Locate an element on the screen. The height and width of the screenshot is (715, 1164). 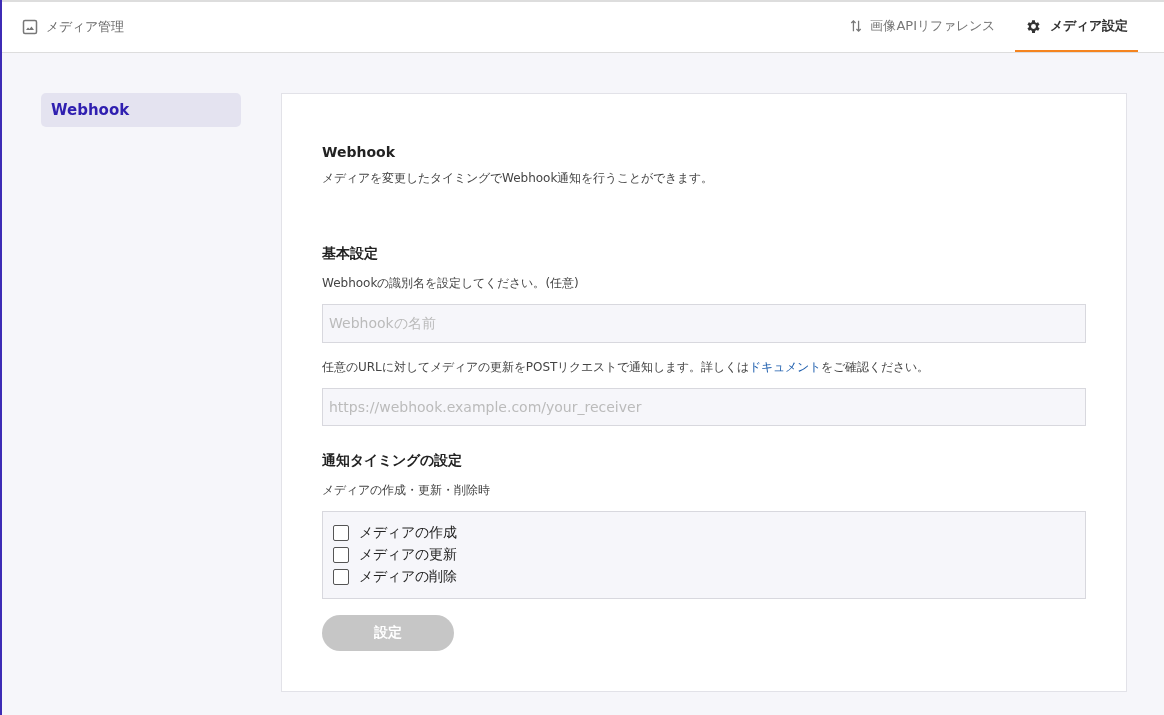
app-title: メディア管理 is located at coordinates (85, 27).